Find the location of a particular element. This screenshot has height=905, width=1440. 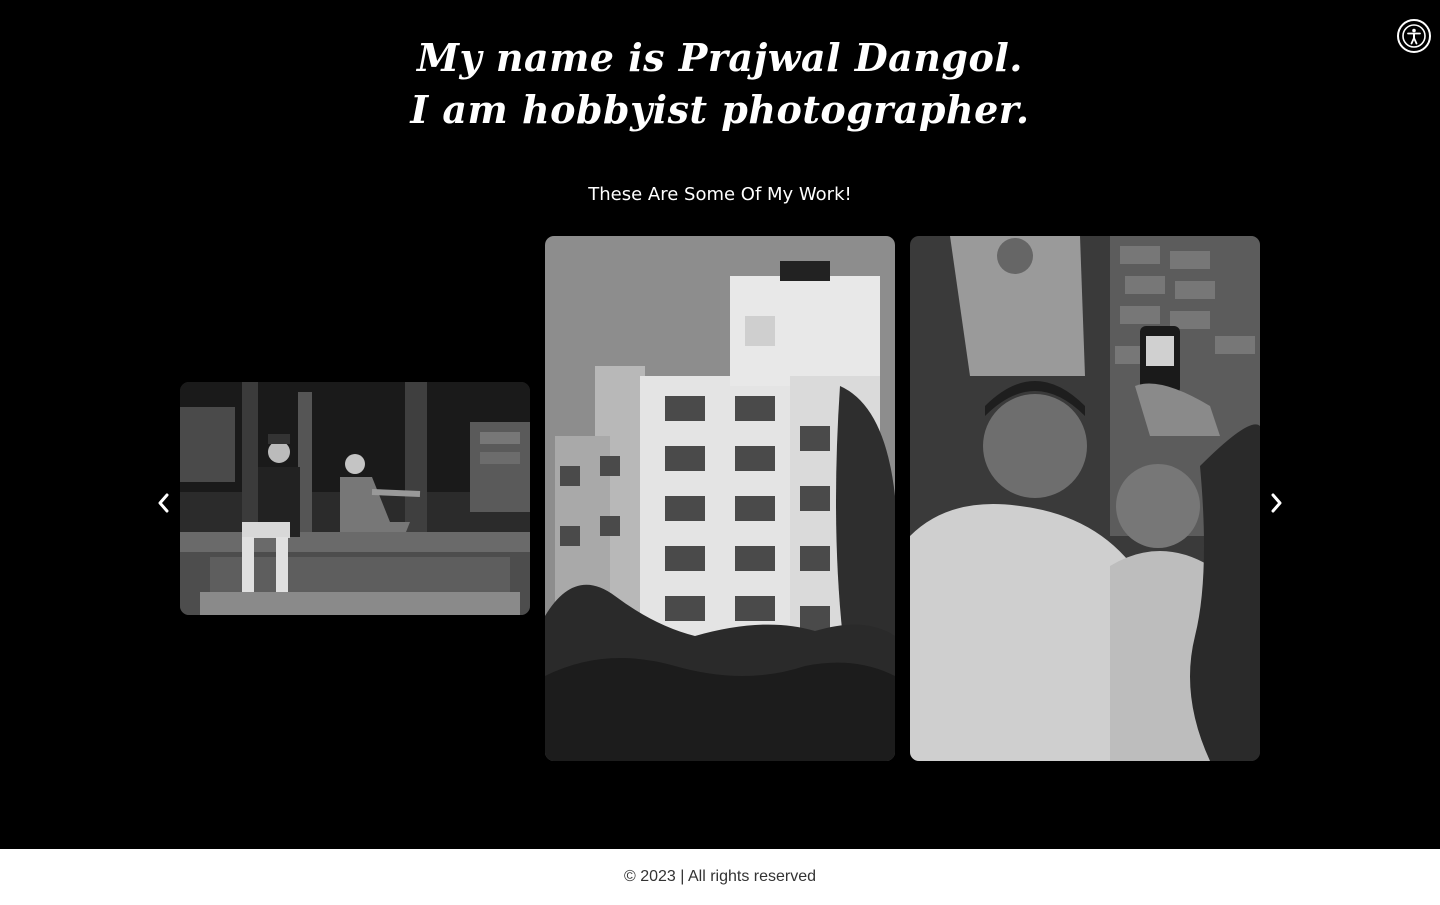

gallery-slide-men-selfie is located at coordinates (1085, 498).